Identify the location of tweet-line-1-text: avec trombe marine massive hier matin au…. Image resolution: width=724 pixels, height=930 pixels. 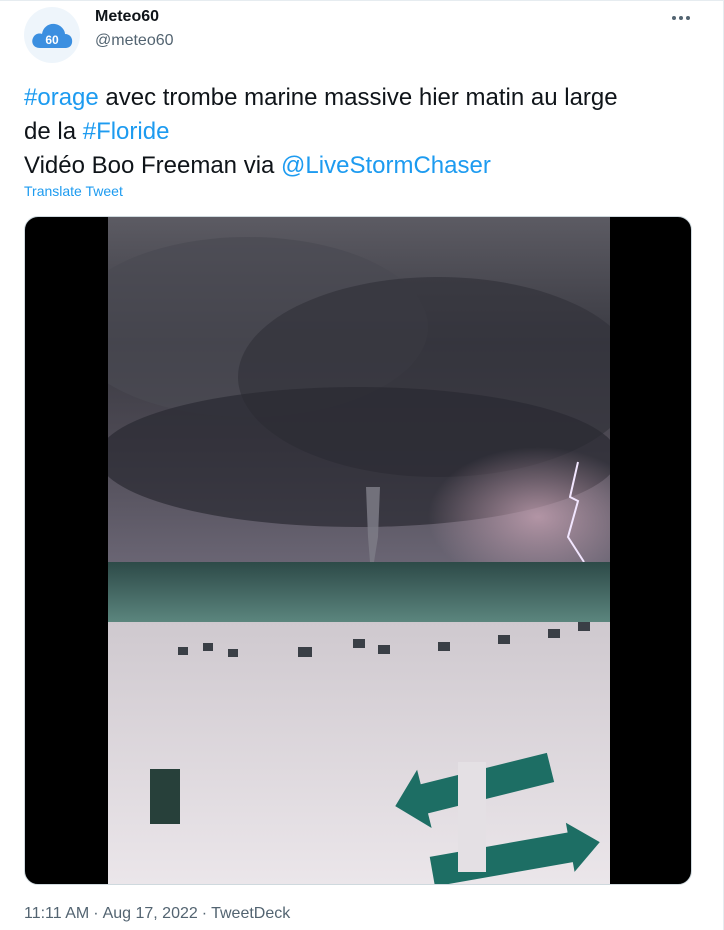
(358, 97).